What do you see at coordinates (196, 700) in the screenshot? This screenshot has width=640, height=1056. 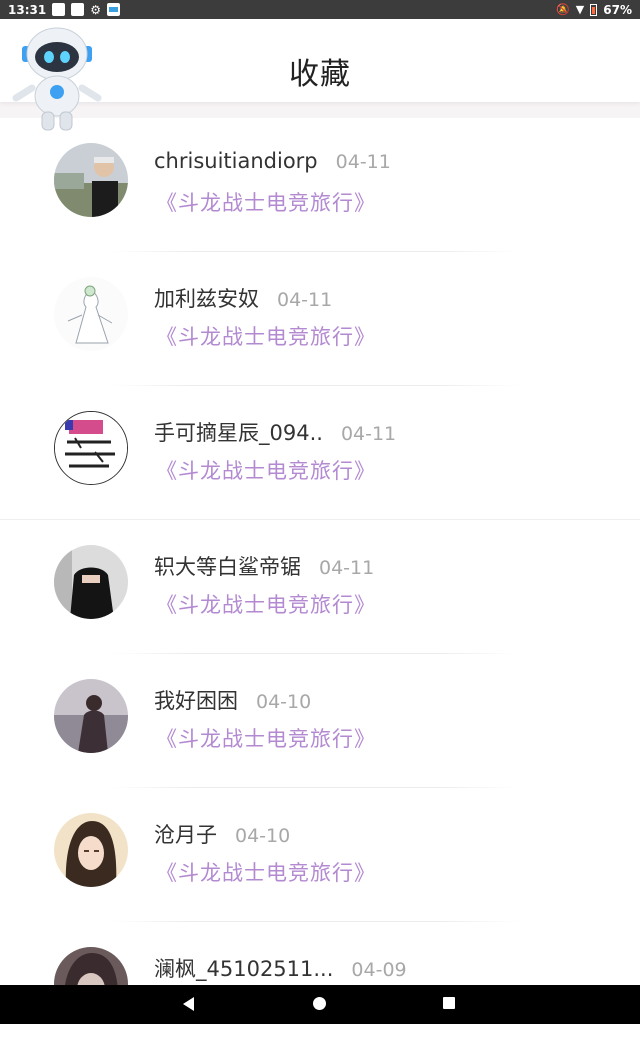 I see `user-name: 我好困困` at bounding box center [196, 700].